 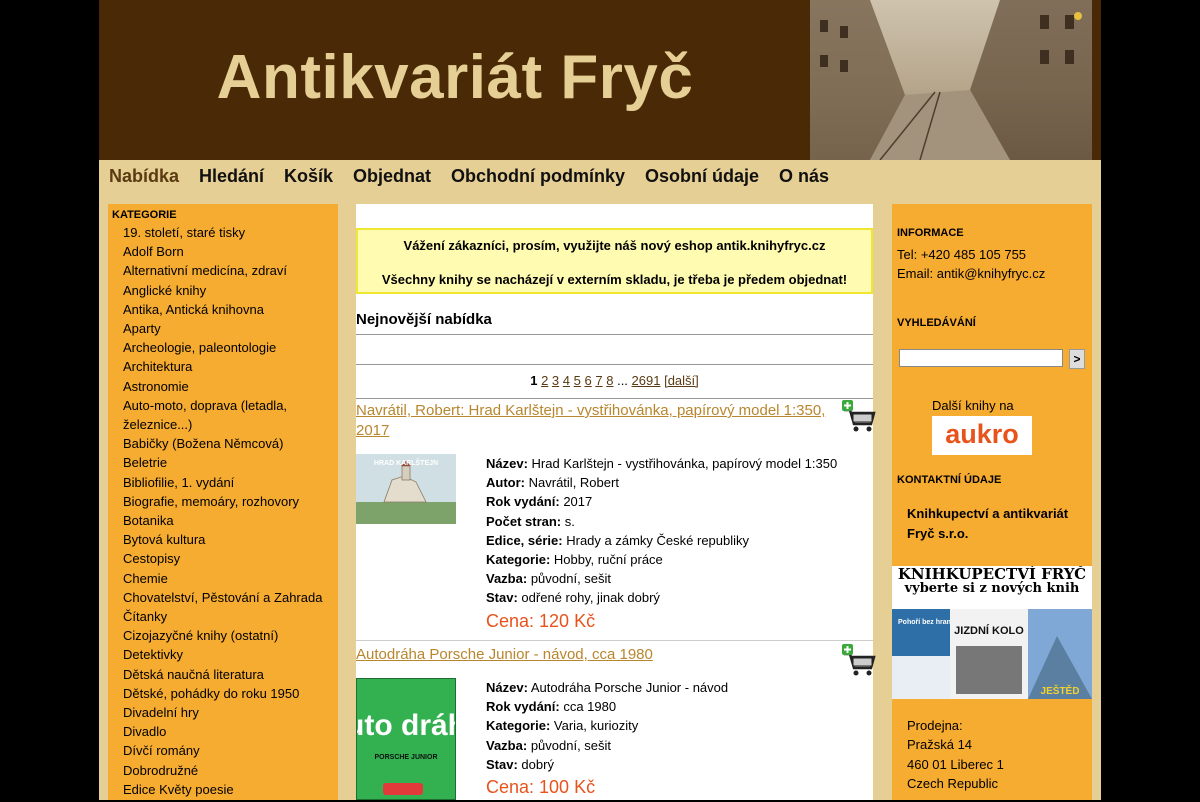 What do you see at coordinates (609, 380) in the screenshot?
I see `pager-page: 8` at bounding box center [609, 380].